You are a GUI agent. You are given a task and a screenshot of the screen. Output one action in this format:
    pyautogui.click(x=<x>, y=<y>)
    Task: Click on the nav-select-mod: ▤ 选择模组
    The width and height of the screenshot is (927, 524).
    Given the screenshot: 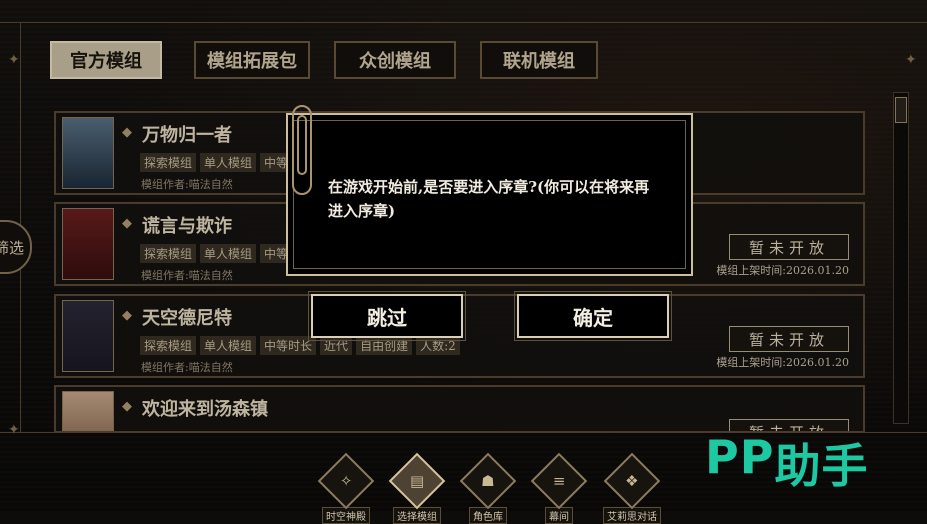 What is the action you would take?
    pyautogui.click(x=417, y=488)
    